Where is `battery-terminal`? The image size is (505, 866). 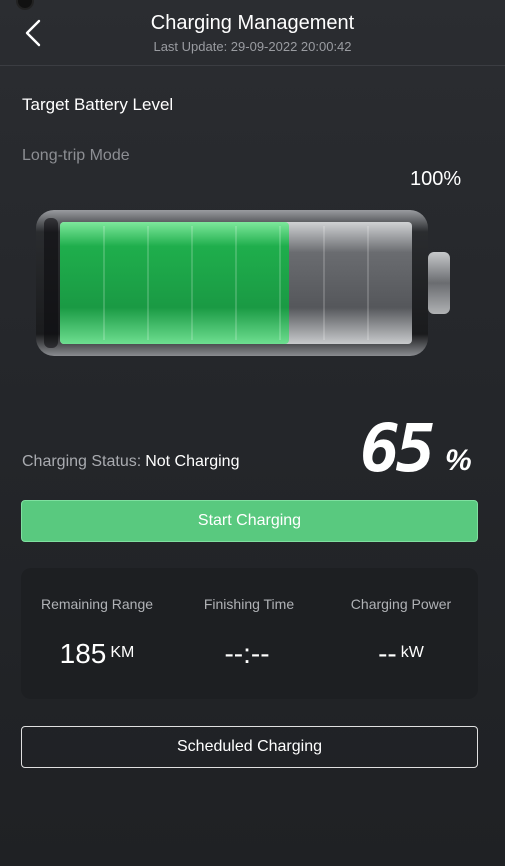 battery-terminal is located at coordinates (439, 283).